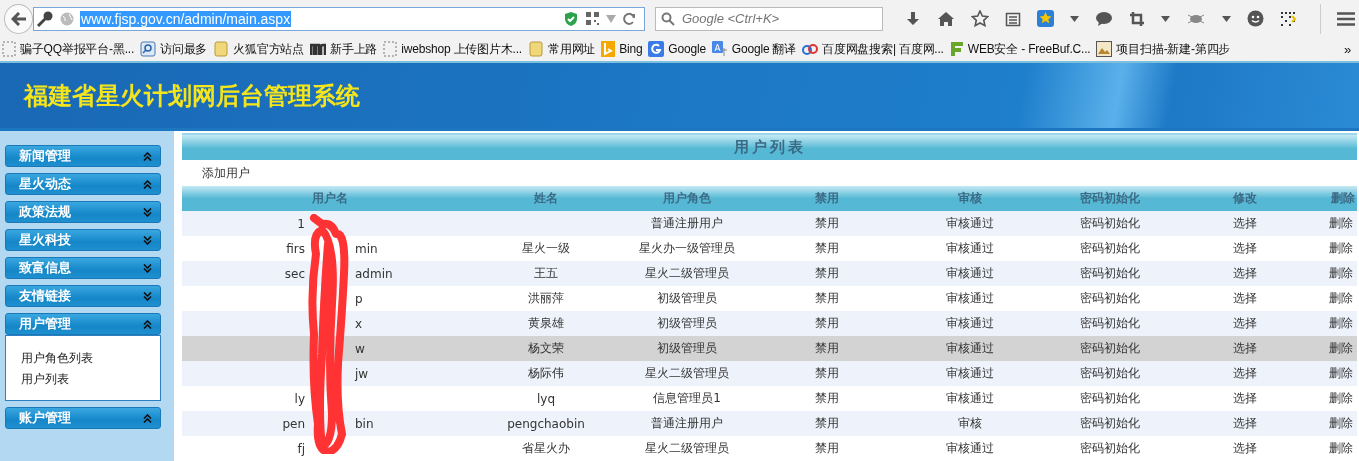 The height and width of the screenshot is (461, 1359). What do you see at coordinates (174, 49) in the screenshot?
I see `bookmark-item: 访问最多` at bounding box center [174, 49].